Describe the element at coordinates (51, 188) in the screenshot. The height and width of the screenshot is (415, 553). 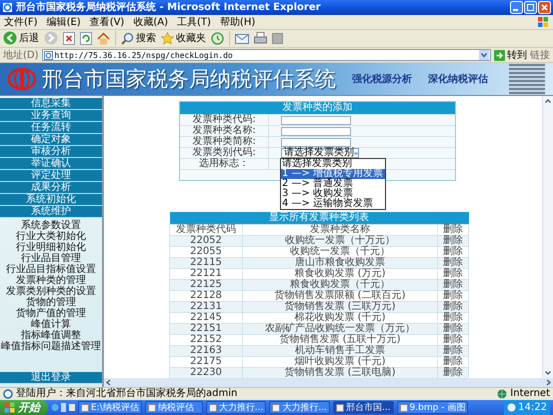
I see `sidebar-item: 成果分析` at that location.